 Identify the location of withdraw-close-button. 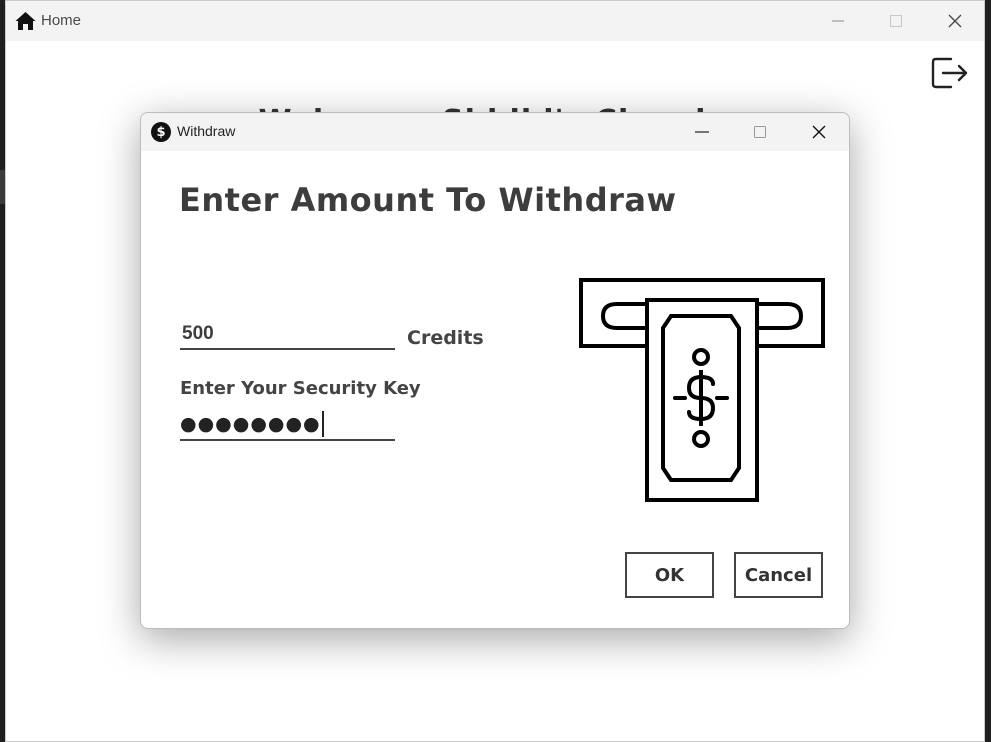
(819, 132).